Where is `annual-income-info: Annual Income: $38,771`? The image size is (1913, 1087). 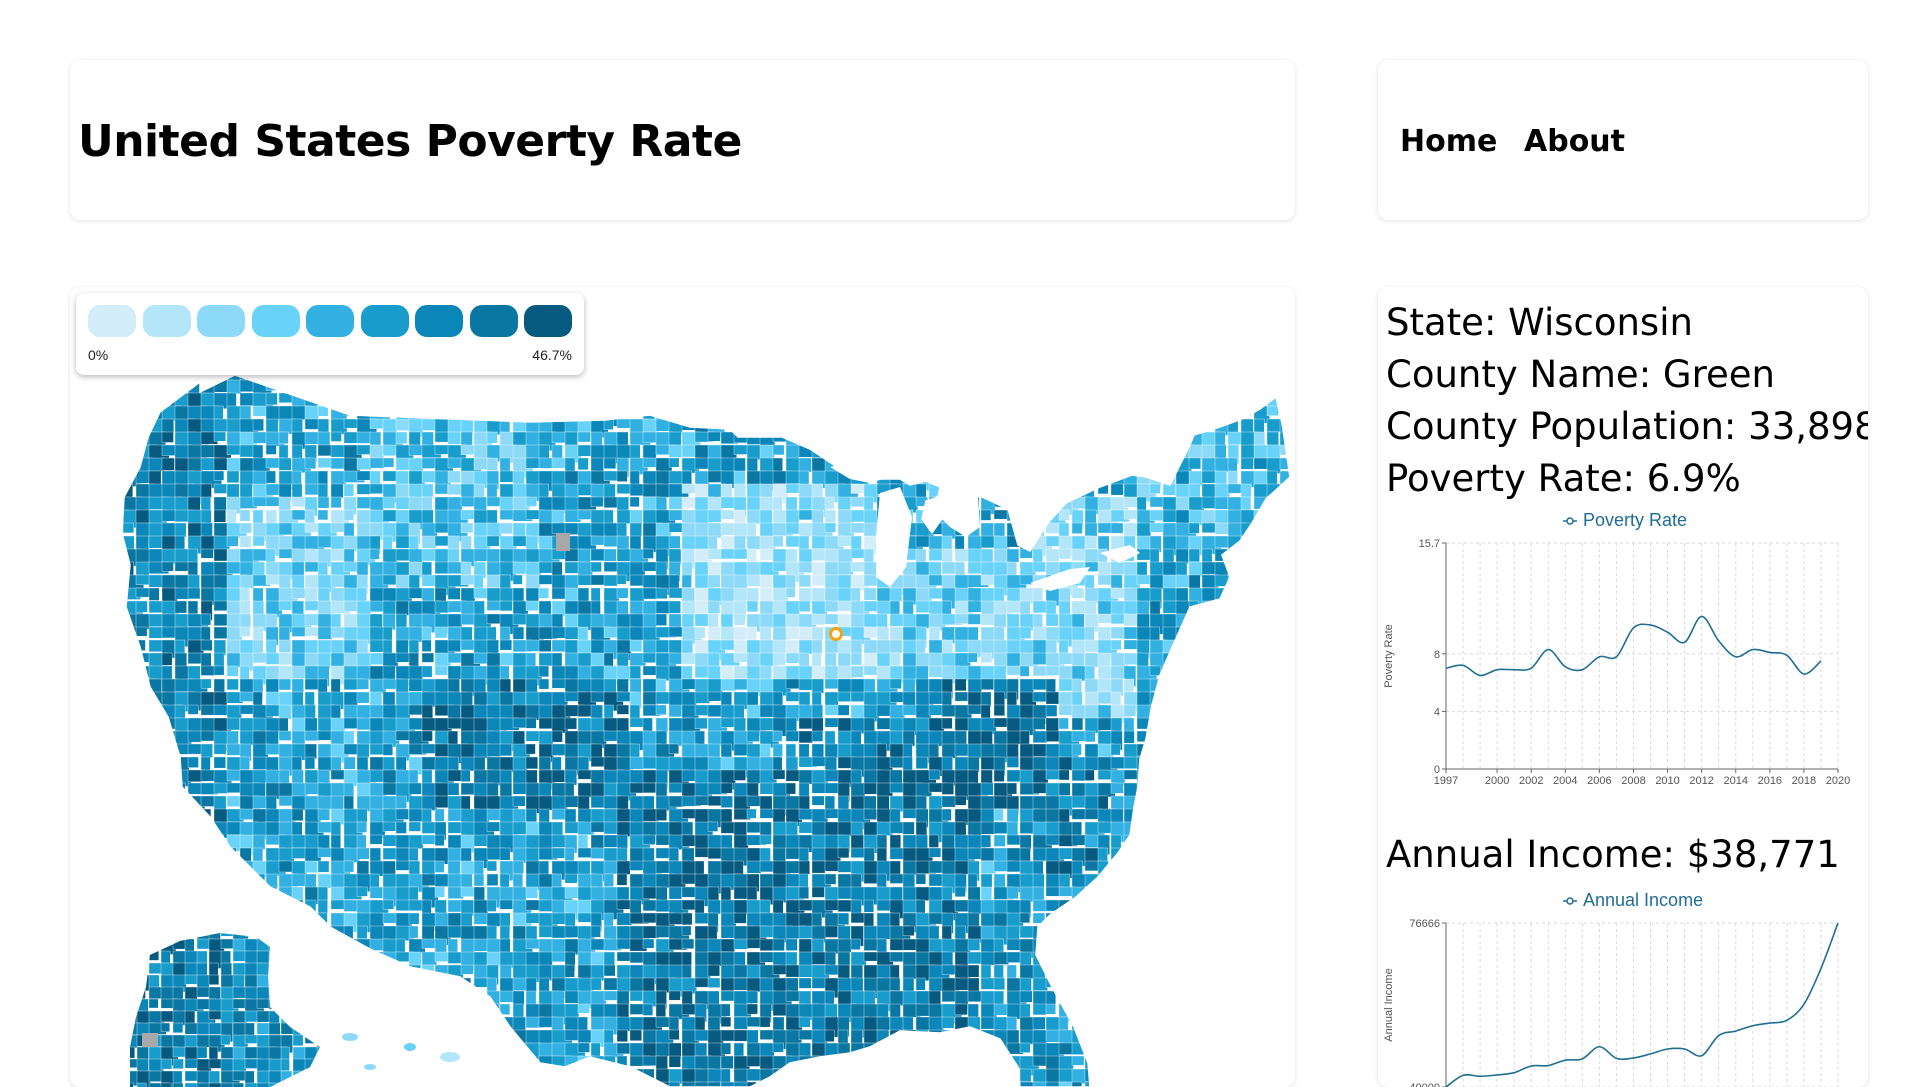 annual-income-info: Annual Income: $38,771 is located at coordinates (1613, 854).